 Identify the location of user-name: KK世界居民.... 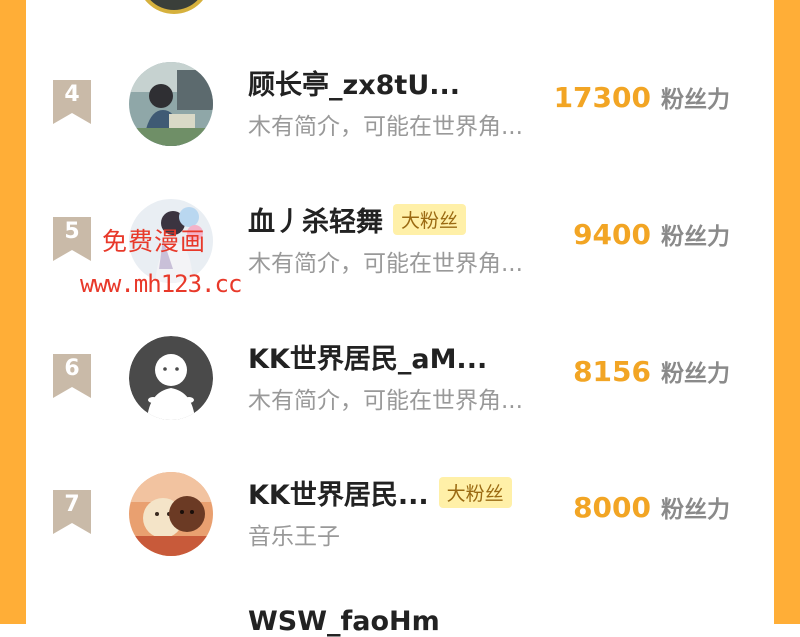
(338, 492).